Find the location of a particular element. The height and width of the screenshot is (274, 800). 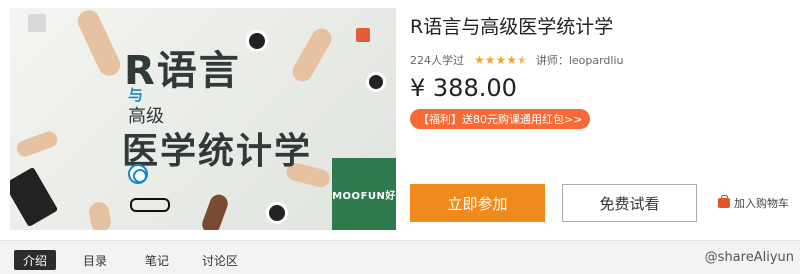

promo-text: 【福利】送80元购课通用红包>> is located at coordinates (500, 119).